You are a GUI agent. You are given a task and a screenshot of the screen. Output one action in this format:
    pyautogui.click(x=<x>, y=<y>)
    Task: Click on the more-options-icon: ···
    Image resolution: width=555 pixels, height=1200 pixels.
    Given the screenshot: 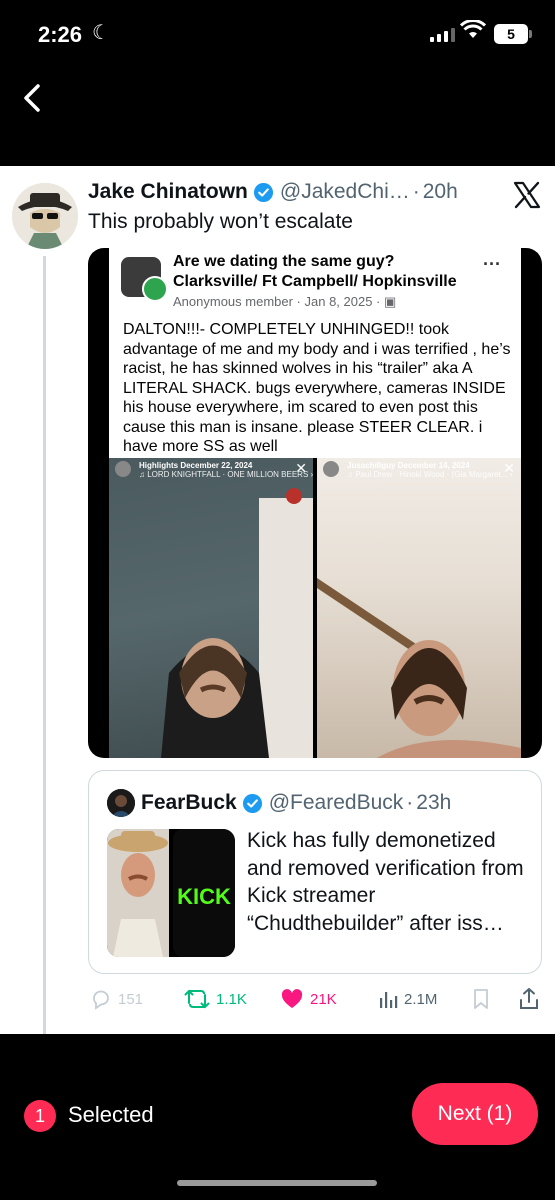 What is the action you would take?
    pyautogui.click(x=492, y=264)
    